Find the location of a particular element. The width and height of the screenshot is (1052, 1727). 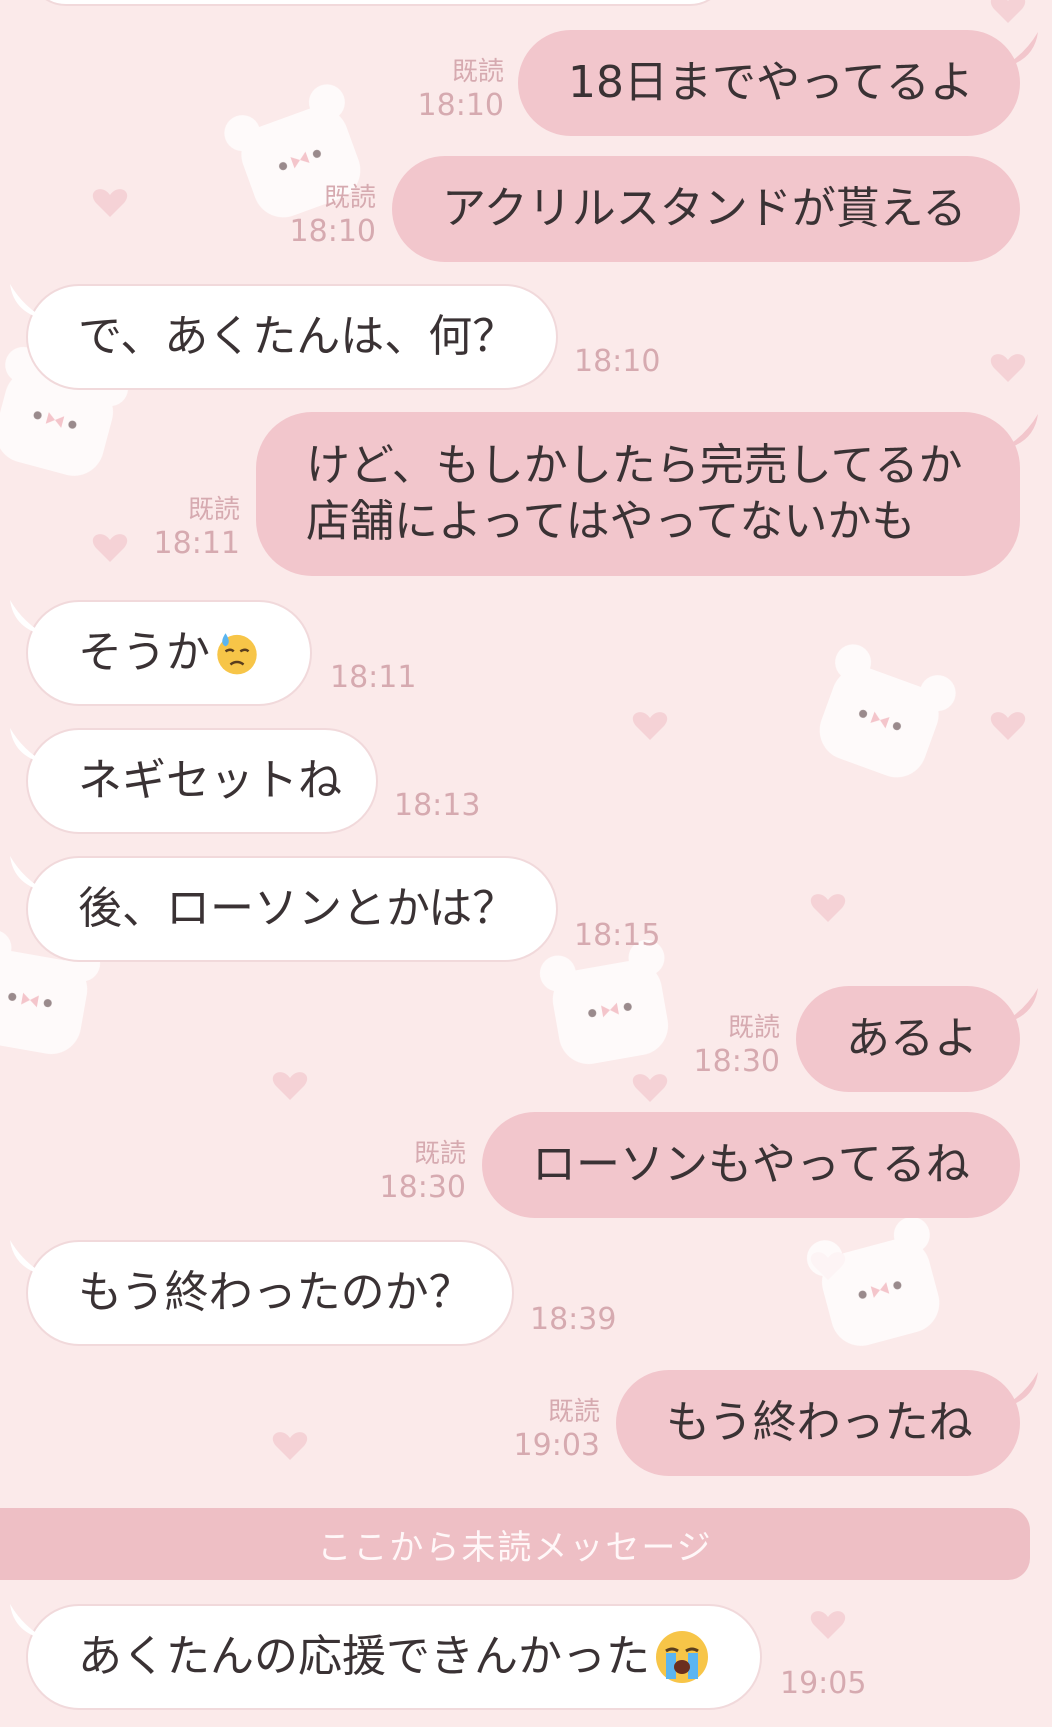

incoming-message-bubble: 後、ローソンとかは？ is located at coordinates (292, 909).